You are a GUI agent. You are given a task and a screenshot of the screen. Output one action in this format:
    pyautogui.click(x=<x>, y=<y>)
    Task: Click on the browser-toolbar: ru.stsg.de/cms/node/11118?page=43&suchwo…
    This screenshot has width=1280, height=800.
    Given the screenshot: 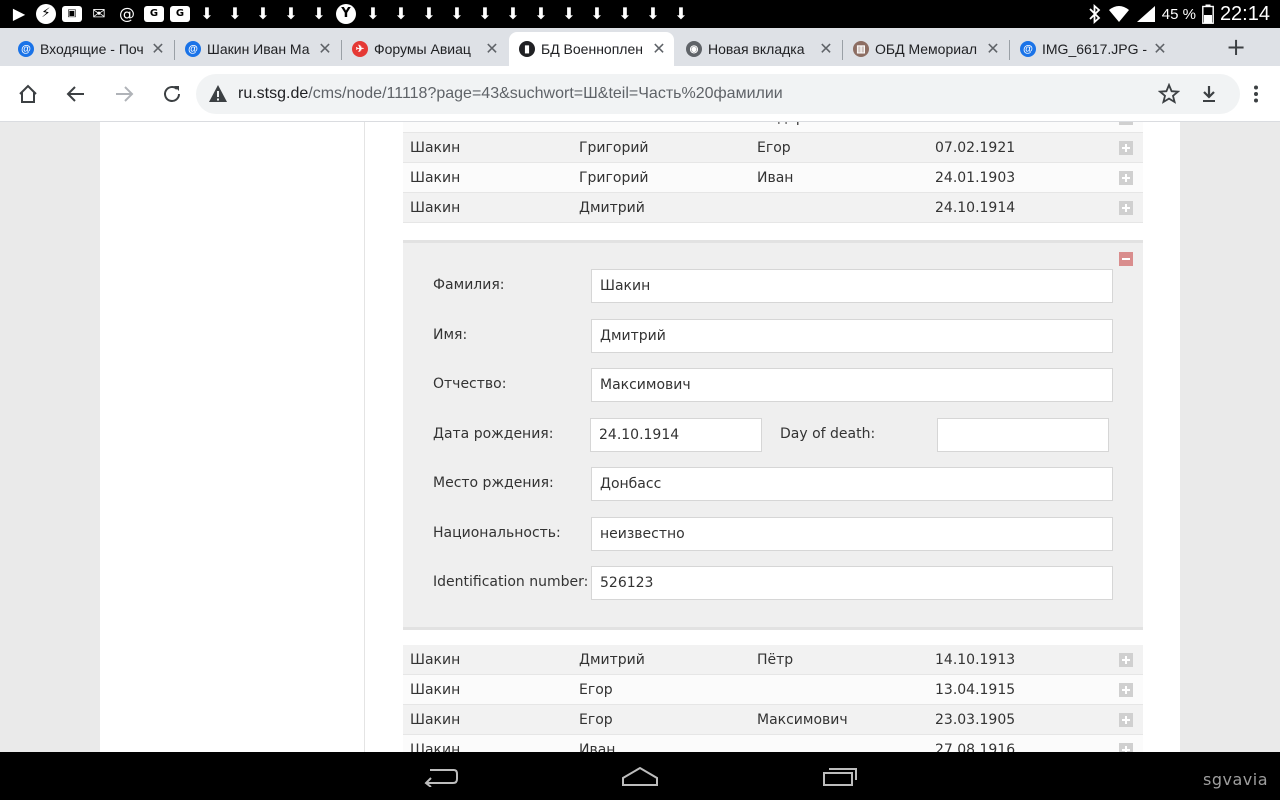 What is the action you would take?
    pyautogui.click(x=640, y=94)
    